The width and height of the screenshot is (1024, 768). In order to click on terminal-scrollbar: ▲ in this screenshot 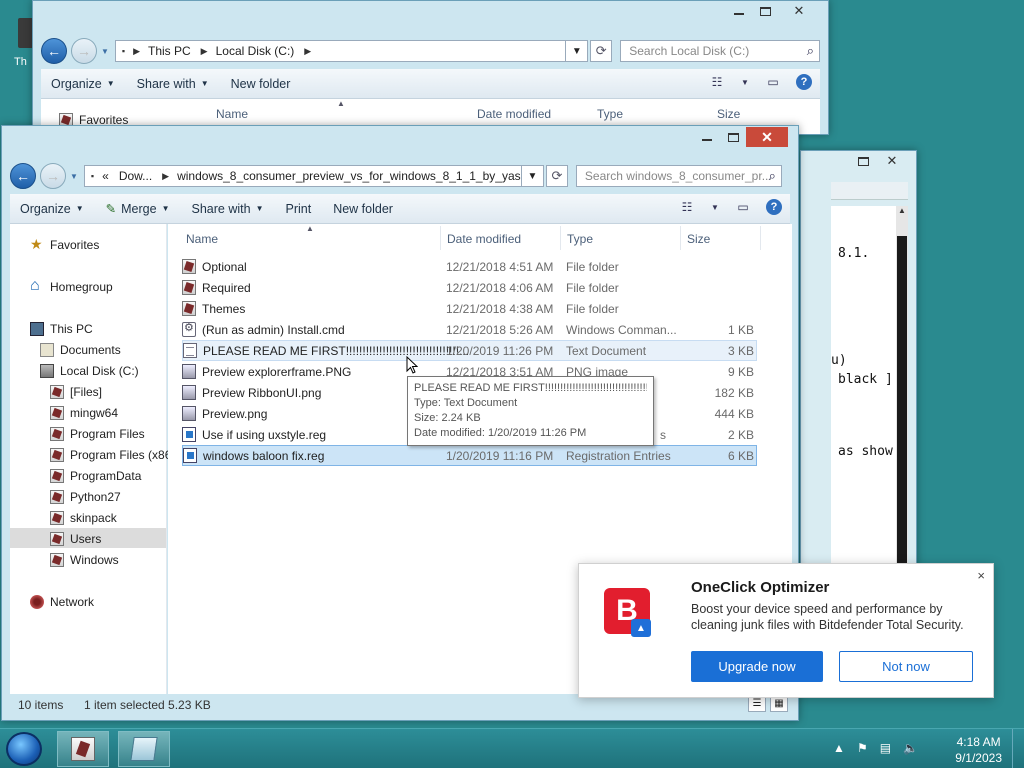, I will do `click(902, 387)`.